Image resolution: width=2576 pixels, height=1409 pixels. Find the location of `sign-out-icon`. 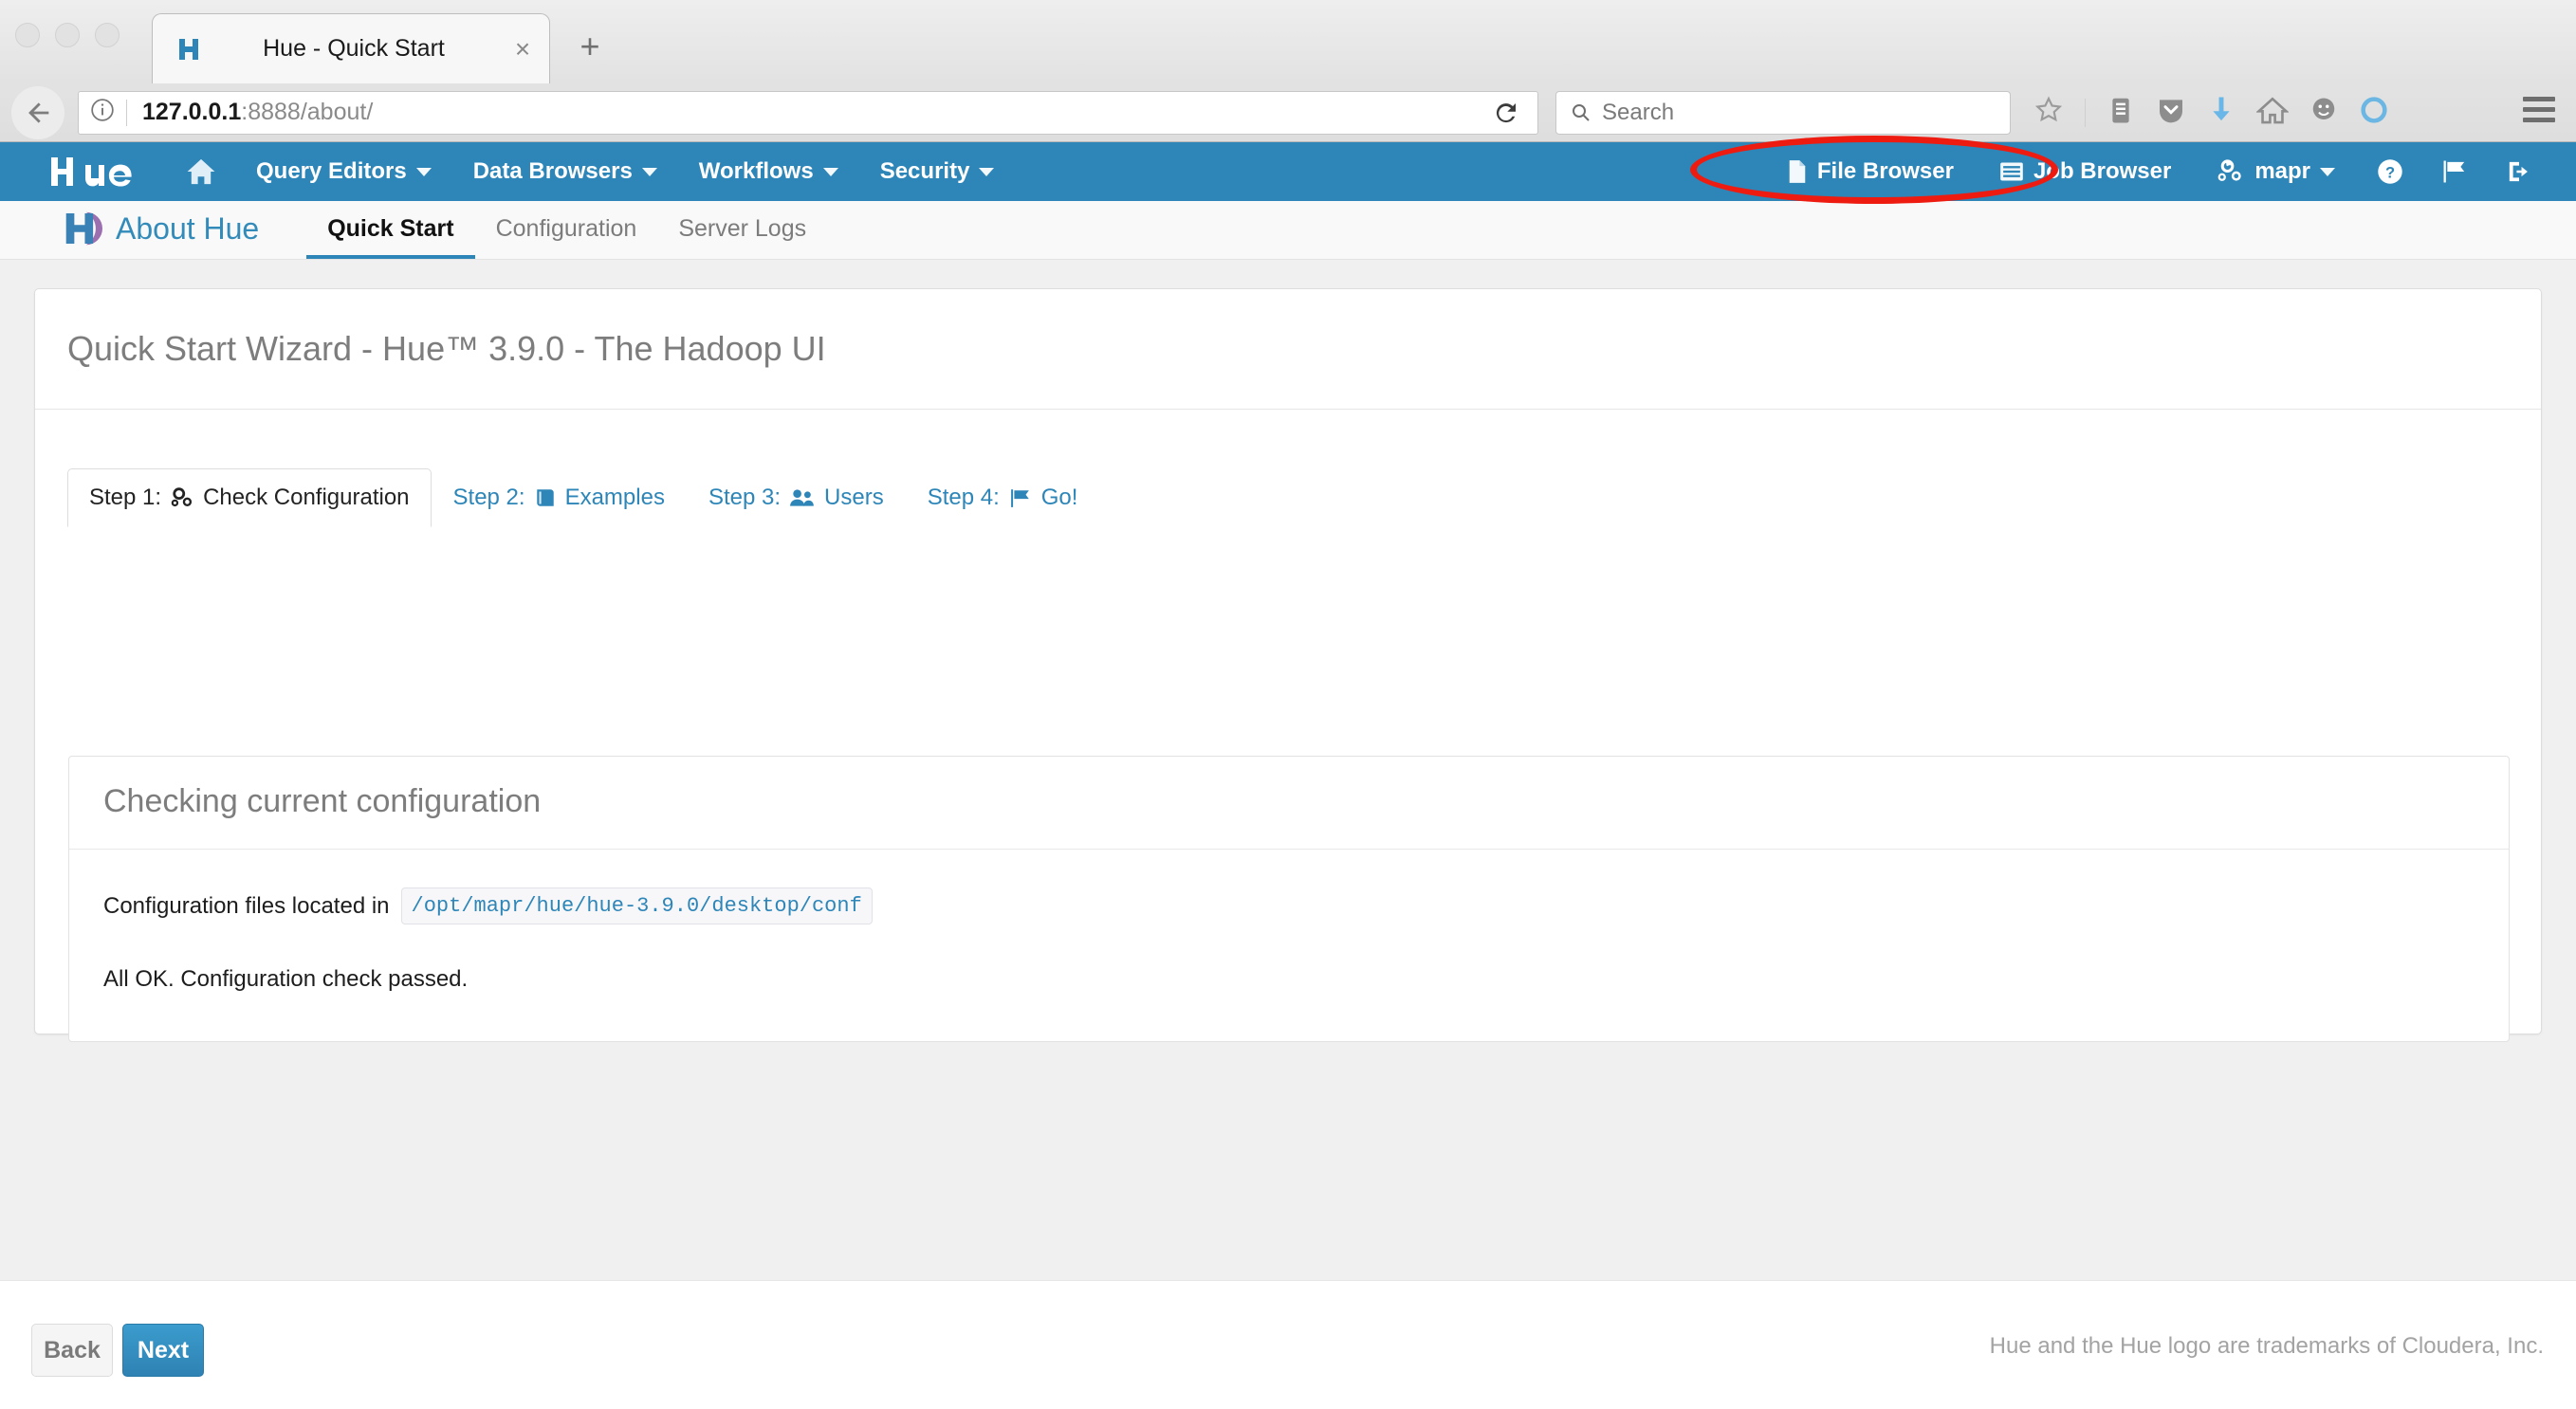

sign-out-icon is located at coordinates (2519, 171).